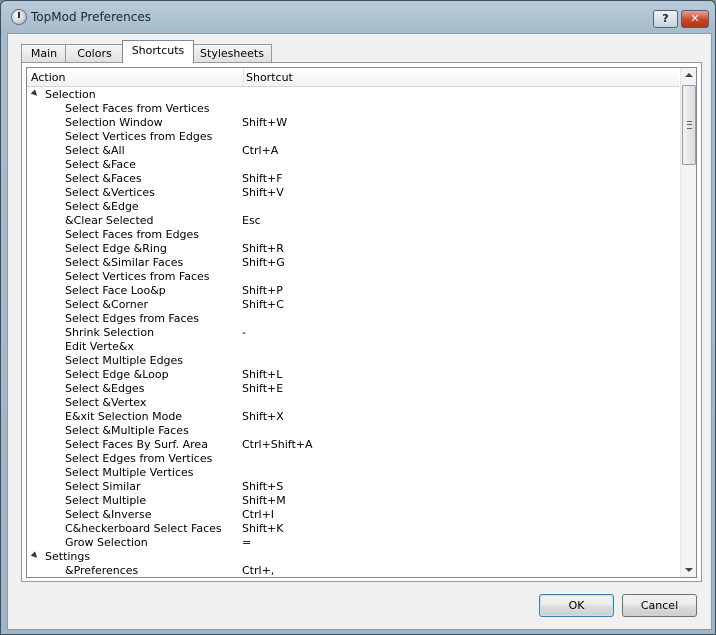  Describe the element at coordinates (353, 109) in the screenshot. I see `shortcut-row: Select Faces from Vertices` at that location.